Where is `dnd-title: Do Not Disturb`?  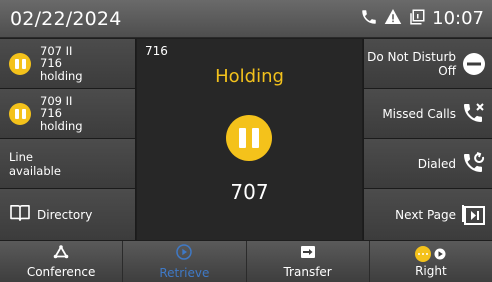
dnd-title: Do Not Disturb is located at coordinates (411, 56).